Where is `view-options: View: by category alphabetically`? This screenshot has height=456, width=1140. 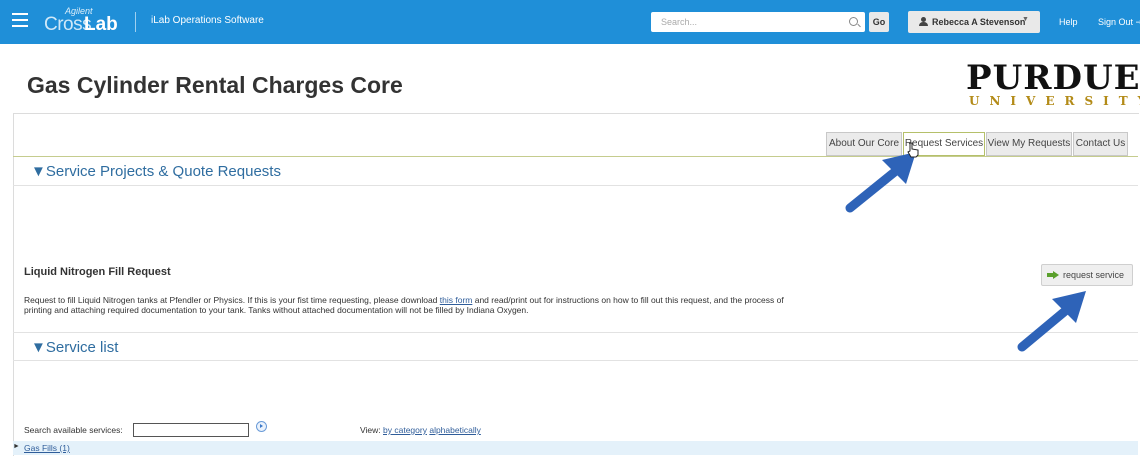
view-options: View: by category alphabetically is located at coordinates (420, 430).